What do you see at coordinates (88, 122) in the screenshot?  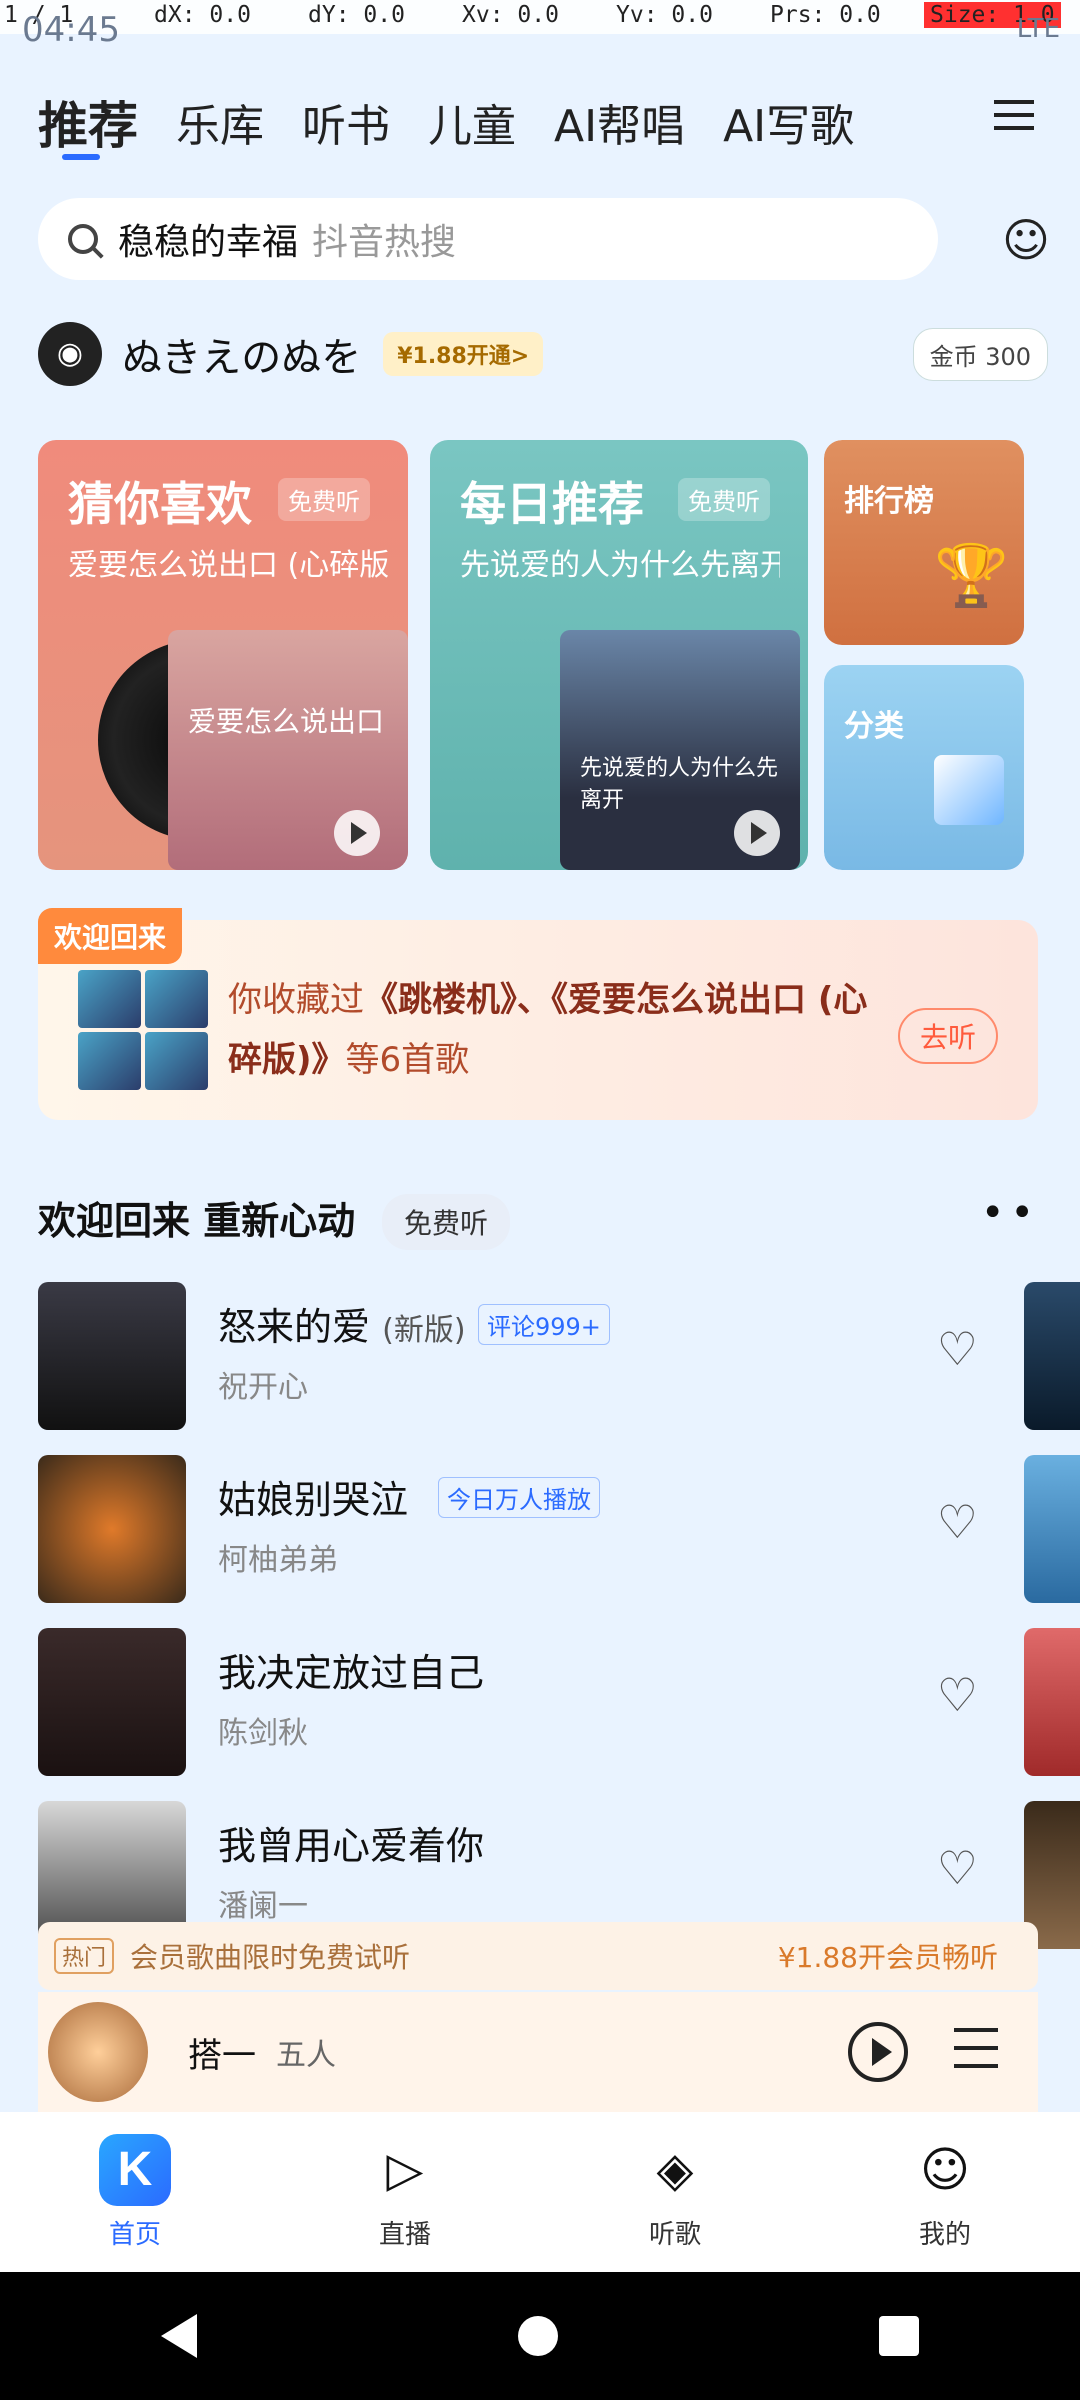 I see `tab-recommend: 推荐` at bounding box center [88, 122].